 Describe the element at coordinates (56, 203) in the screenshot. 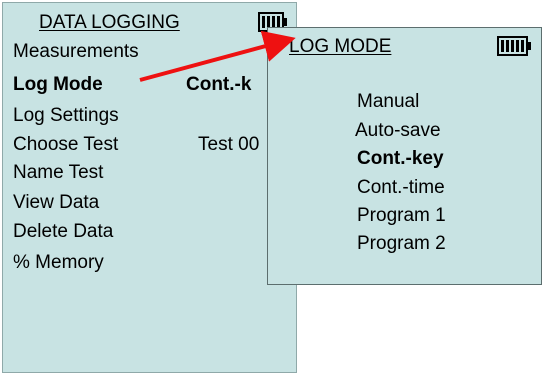

I see `menu-item-view-data: View Data` at that location.